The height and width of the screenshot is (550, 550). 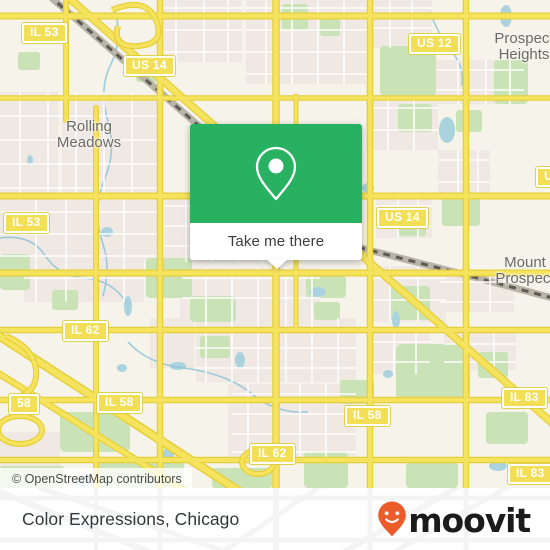 I want to click on moovit-logo: moovit, so click(x=454, y=520).